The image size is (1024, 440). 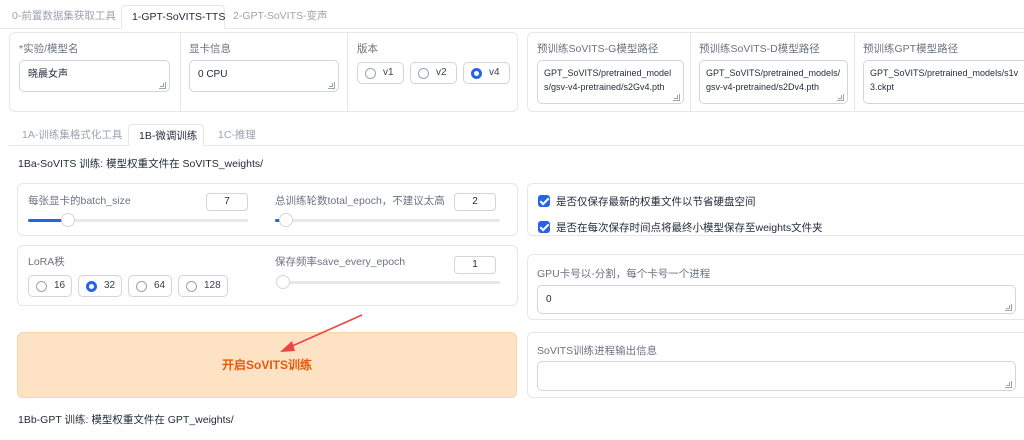 I want to click on version-option-v1: v1, so click(x=380, y=73).